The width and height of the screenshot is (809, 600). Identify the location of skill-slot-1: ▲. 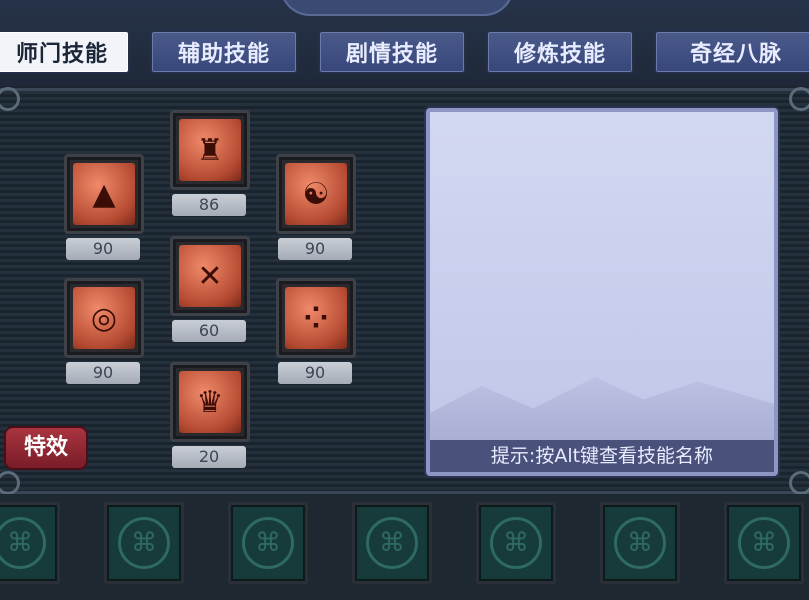
(104, 194).